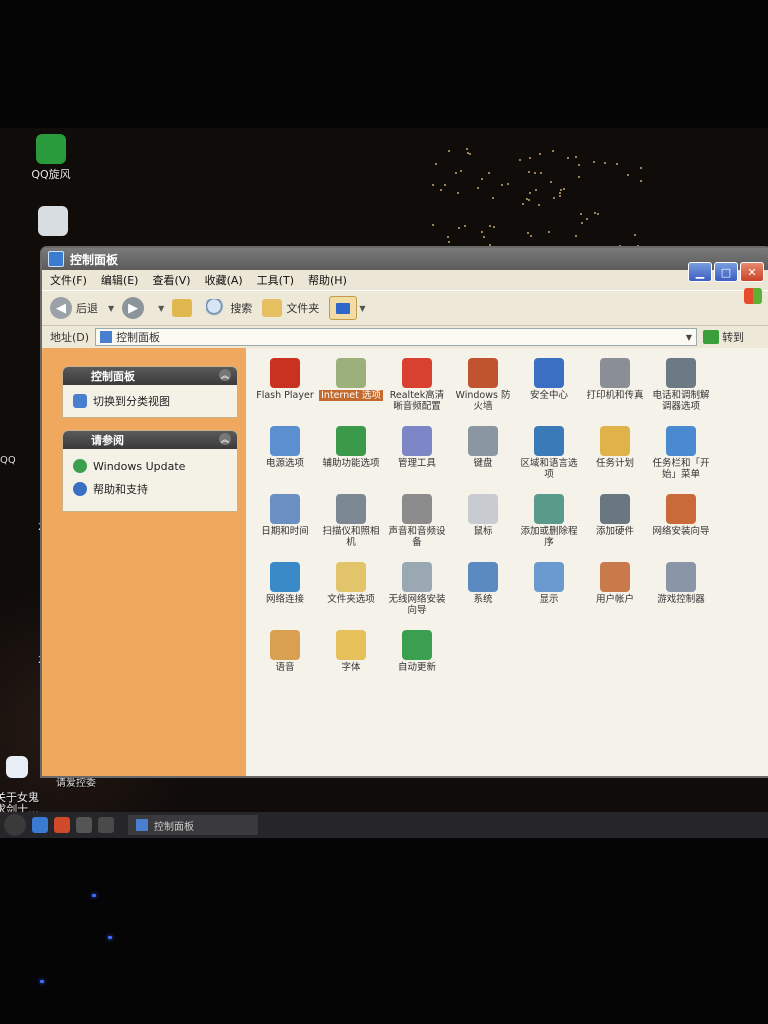  I want to click on control-panel-item: 日期和时间, so click(285, 525).